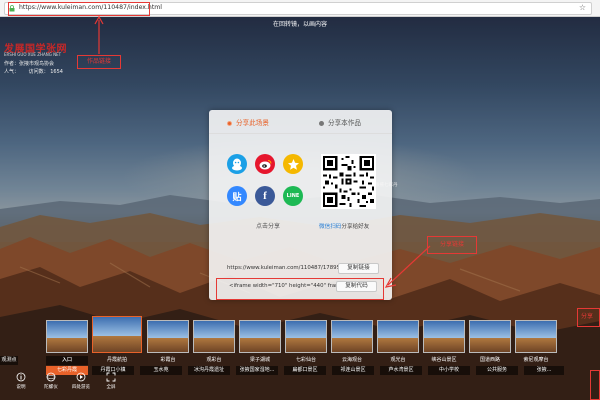 The width and height of the screenshot is (600, 400). I want to click on fullscreen-icon, so click(111, 377).